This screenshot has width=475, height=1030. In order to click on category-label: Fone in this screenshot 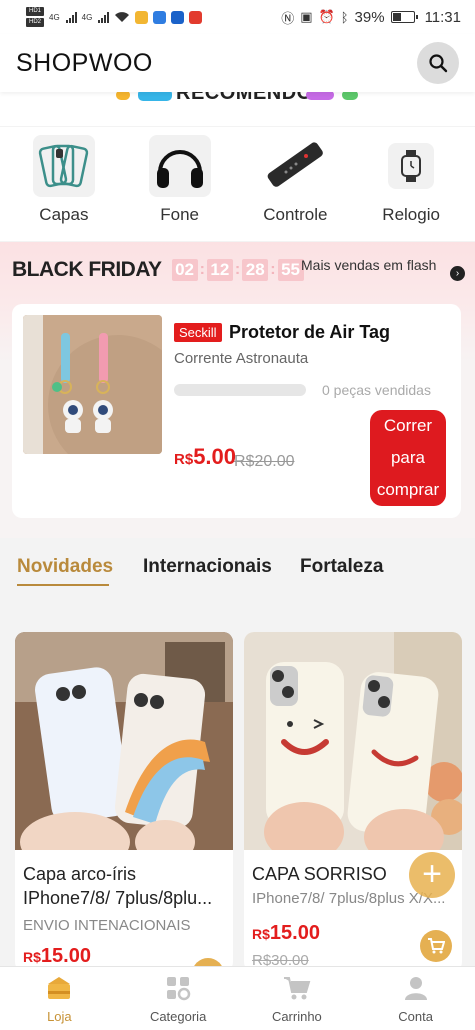, I will do `click(179, 214)`.